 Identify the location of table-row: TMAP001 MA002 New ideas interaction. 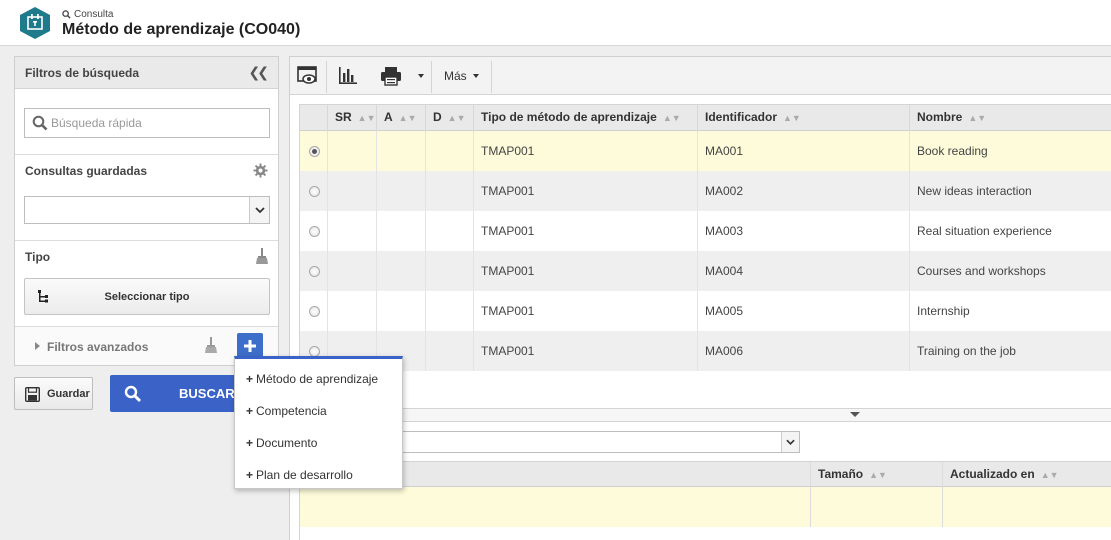
(705, 191).